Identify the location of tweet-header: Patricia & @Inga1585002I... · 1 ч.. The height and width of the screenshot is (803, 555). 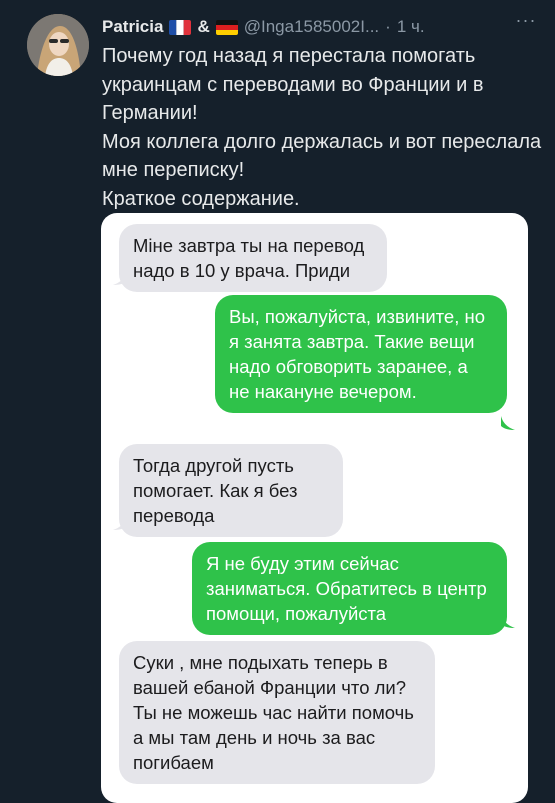
(322, 27).